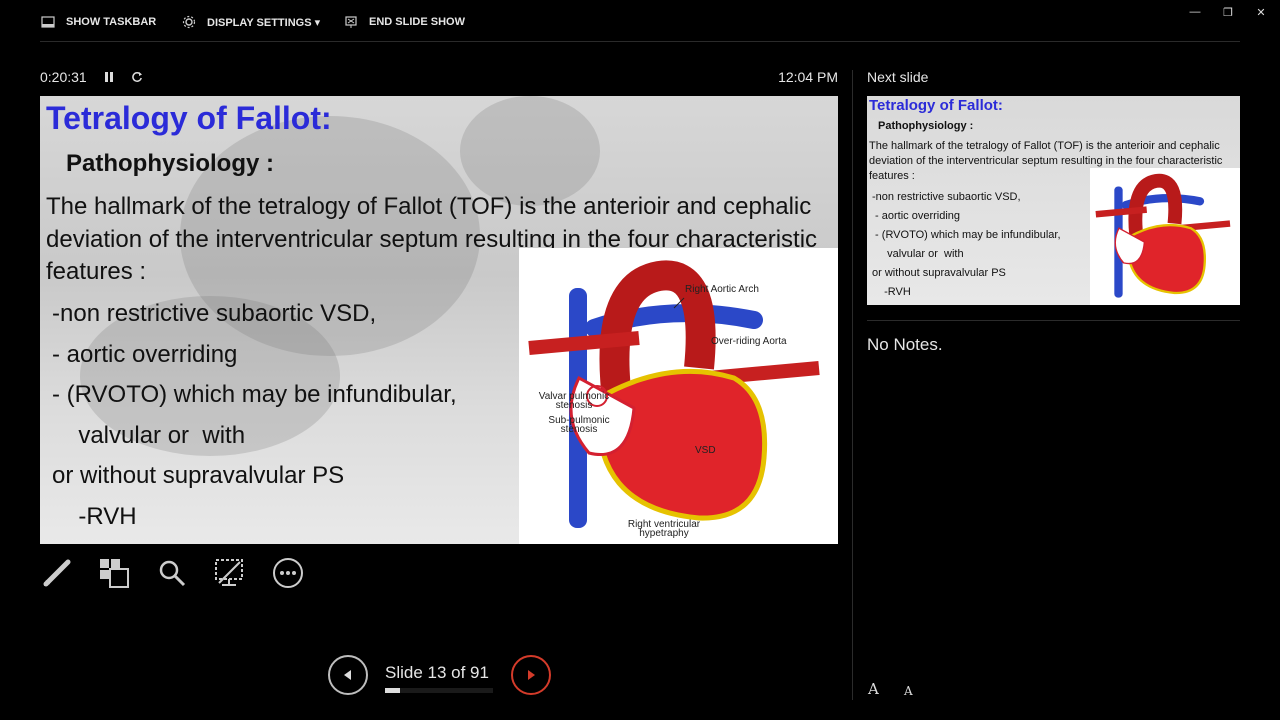 The width and height of the screenshot is (1280, 720). I want to click on more-options-button, so click(288, 573).